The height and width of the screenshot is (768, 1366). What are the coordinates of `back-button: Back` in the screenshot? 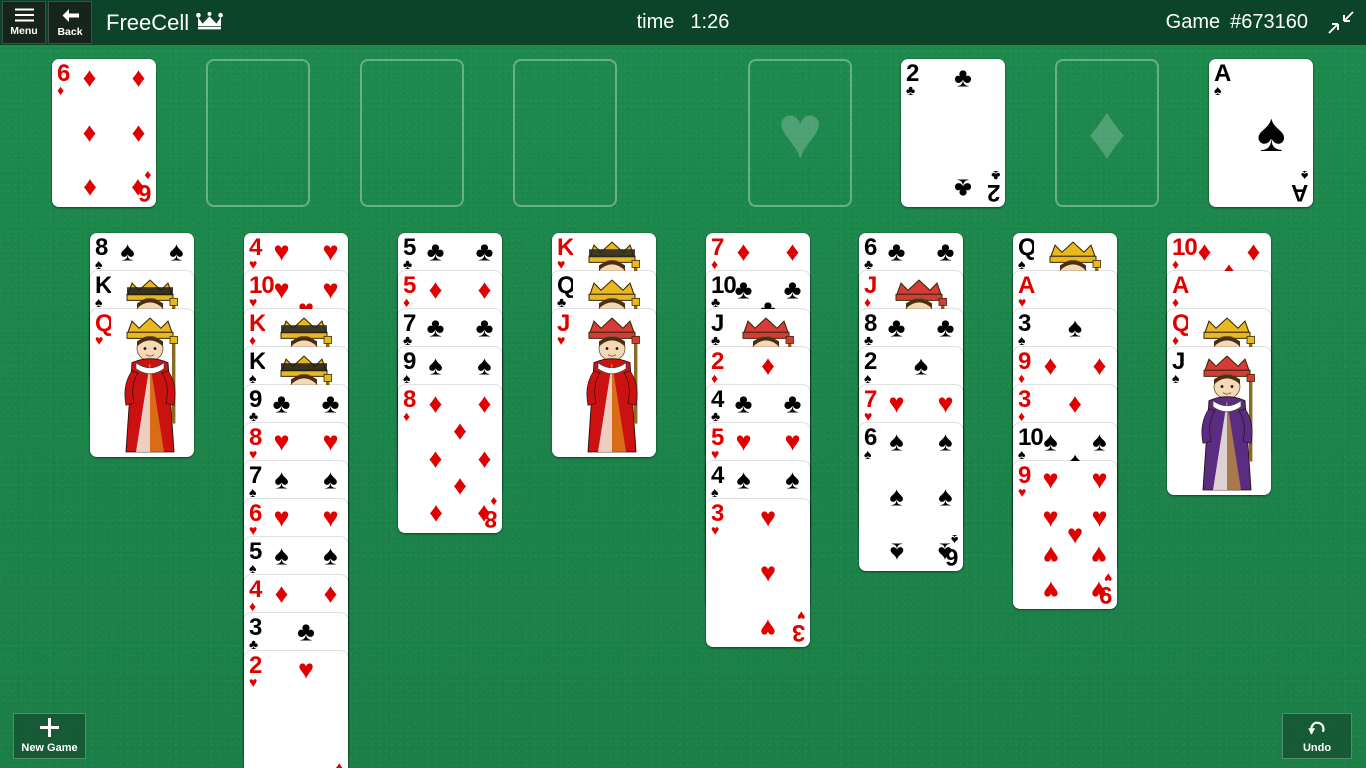 It's located at (70, 22).